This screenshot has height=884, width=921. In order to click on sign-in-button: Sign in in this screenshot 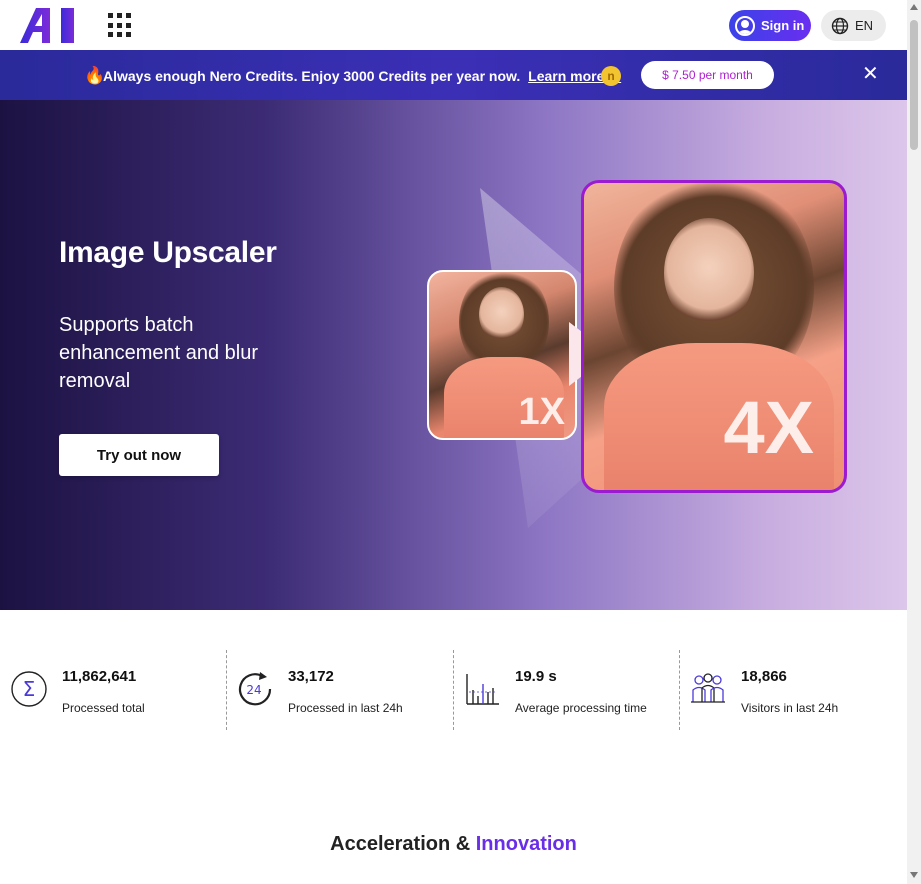, I will do `click(770, 25)`.